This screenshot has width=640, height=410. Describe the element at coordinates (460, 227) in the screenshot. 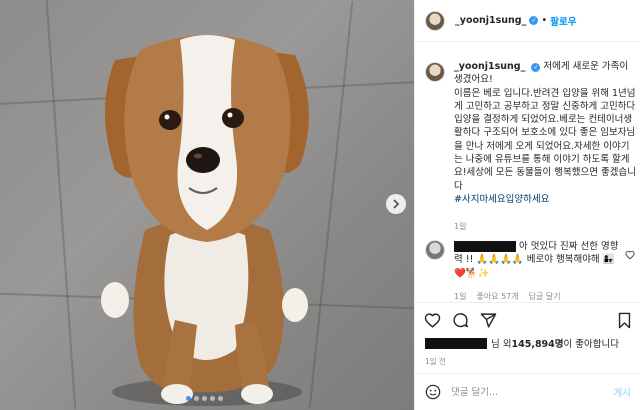

I see `caption-time: 1일` at that location.